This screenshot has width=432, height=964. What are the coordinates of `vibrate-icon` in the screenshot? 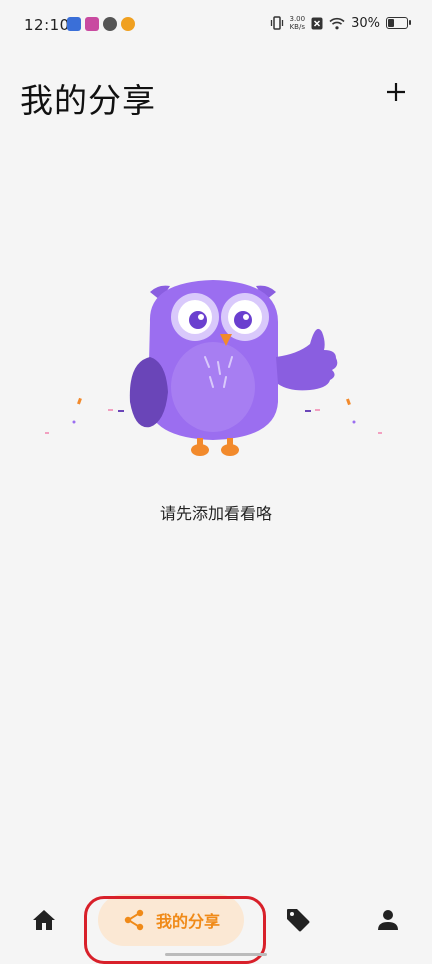 It's located at (276, 23).